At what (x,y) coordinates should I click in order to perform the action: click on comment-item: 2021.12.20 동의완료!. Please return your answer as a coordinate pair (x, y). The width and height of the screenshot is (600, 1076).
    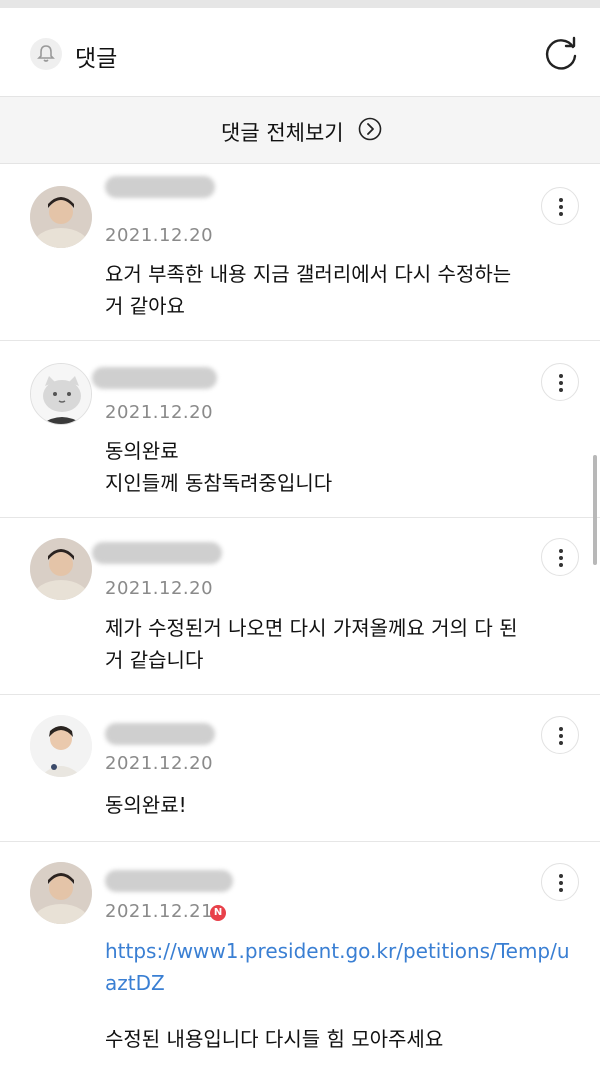
    Looking at the image, I should click on (300, 768).